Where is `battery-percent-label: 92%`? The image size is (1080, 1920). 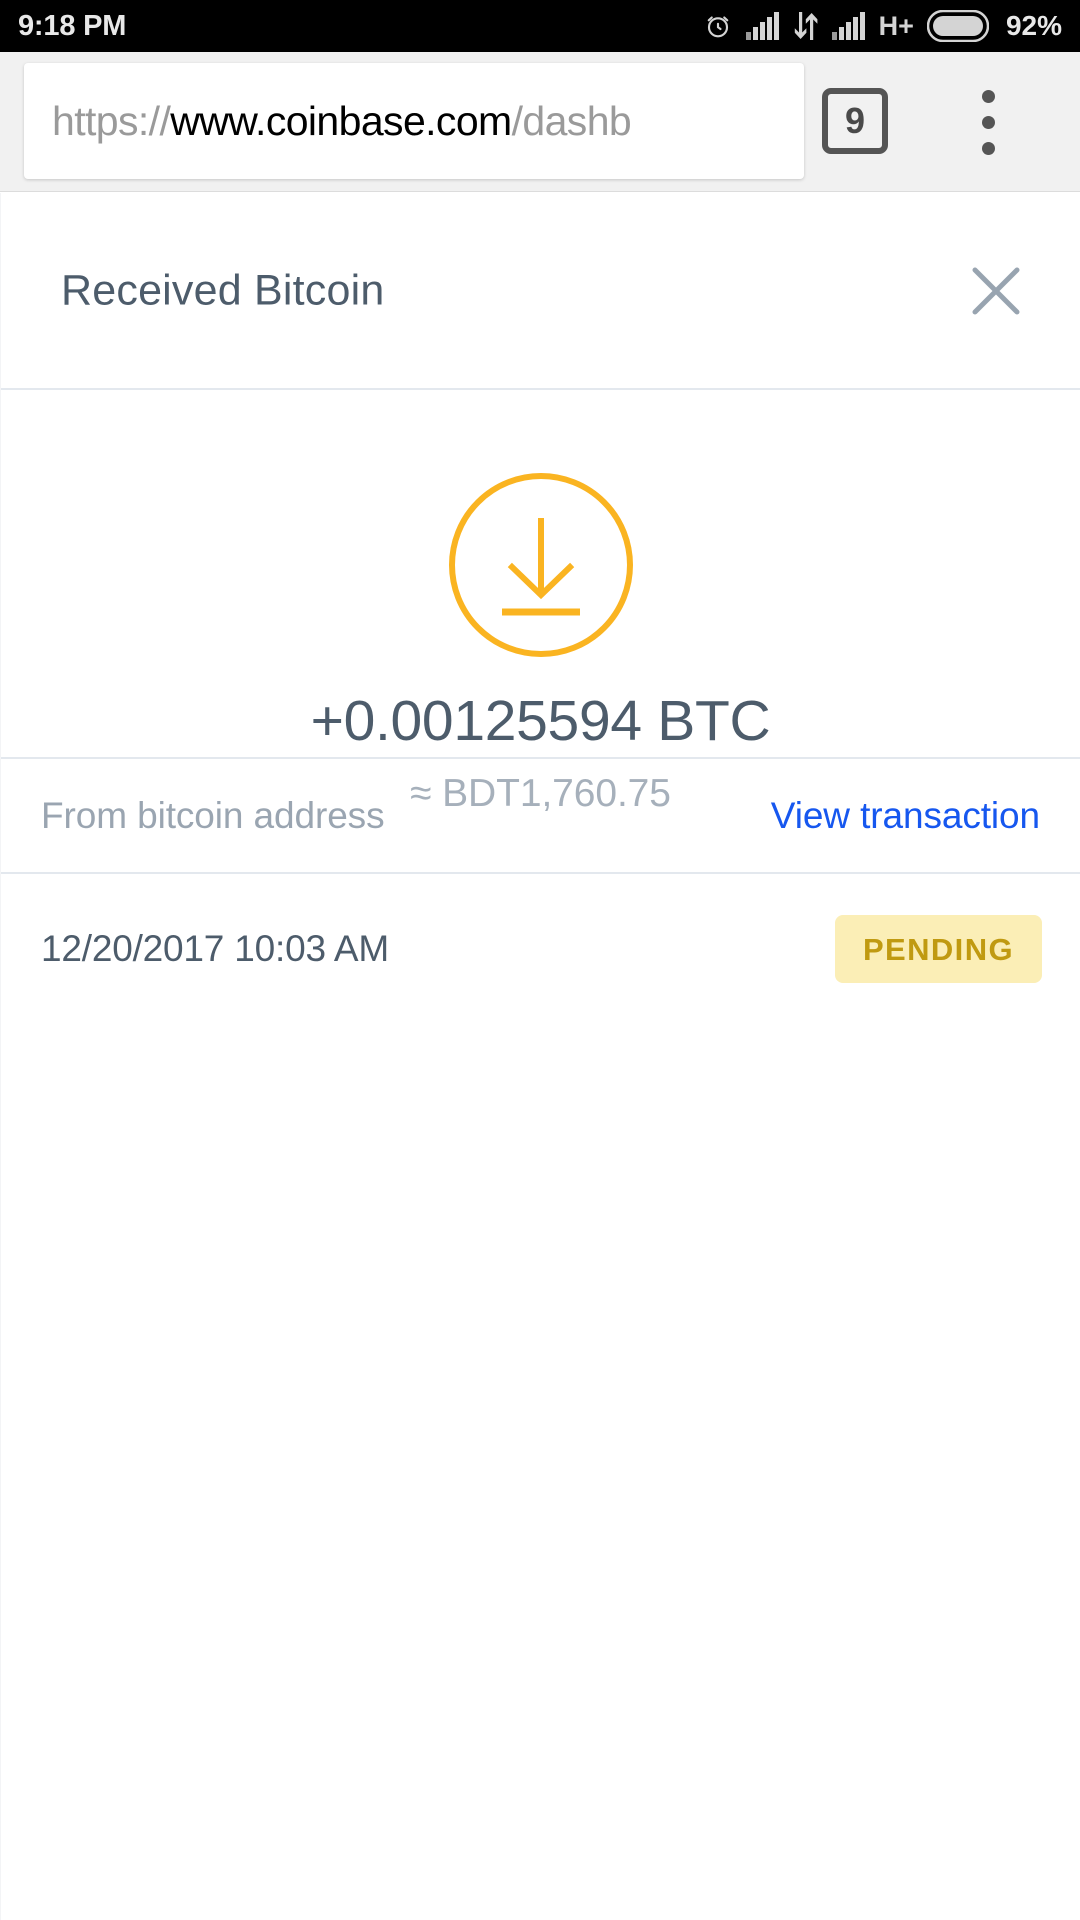 battery-percent-label: 92% is located at coordinates (1033, 25).